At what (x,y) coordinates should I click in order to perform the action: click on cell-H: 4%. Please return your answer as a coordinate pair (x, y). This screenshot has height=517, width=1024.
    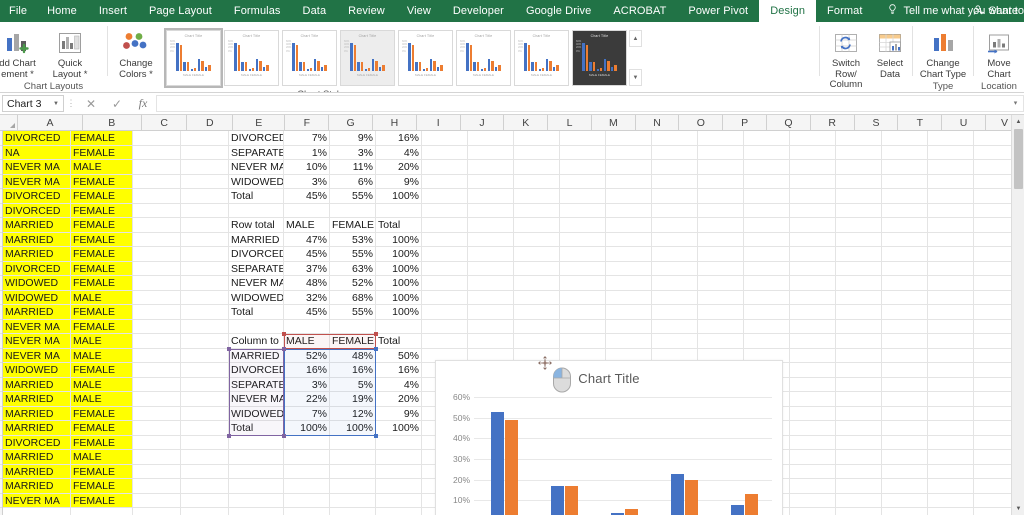
    Looking at the image, I should click on (399, 152).